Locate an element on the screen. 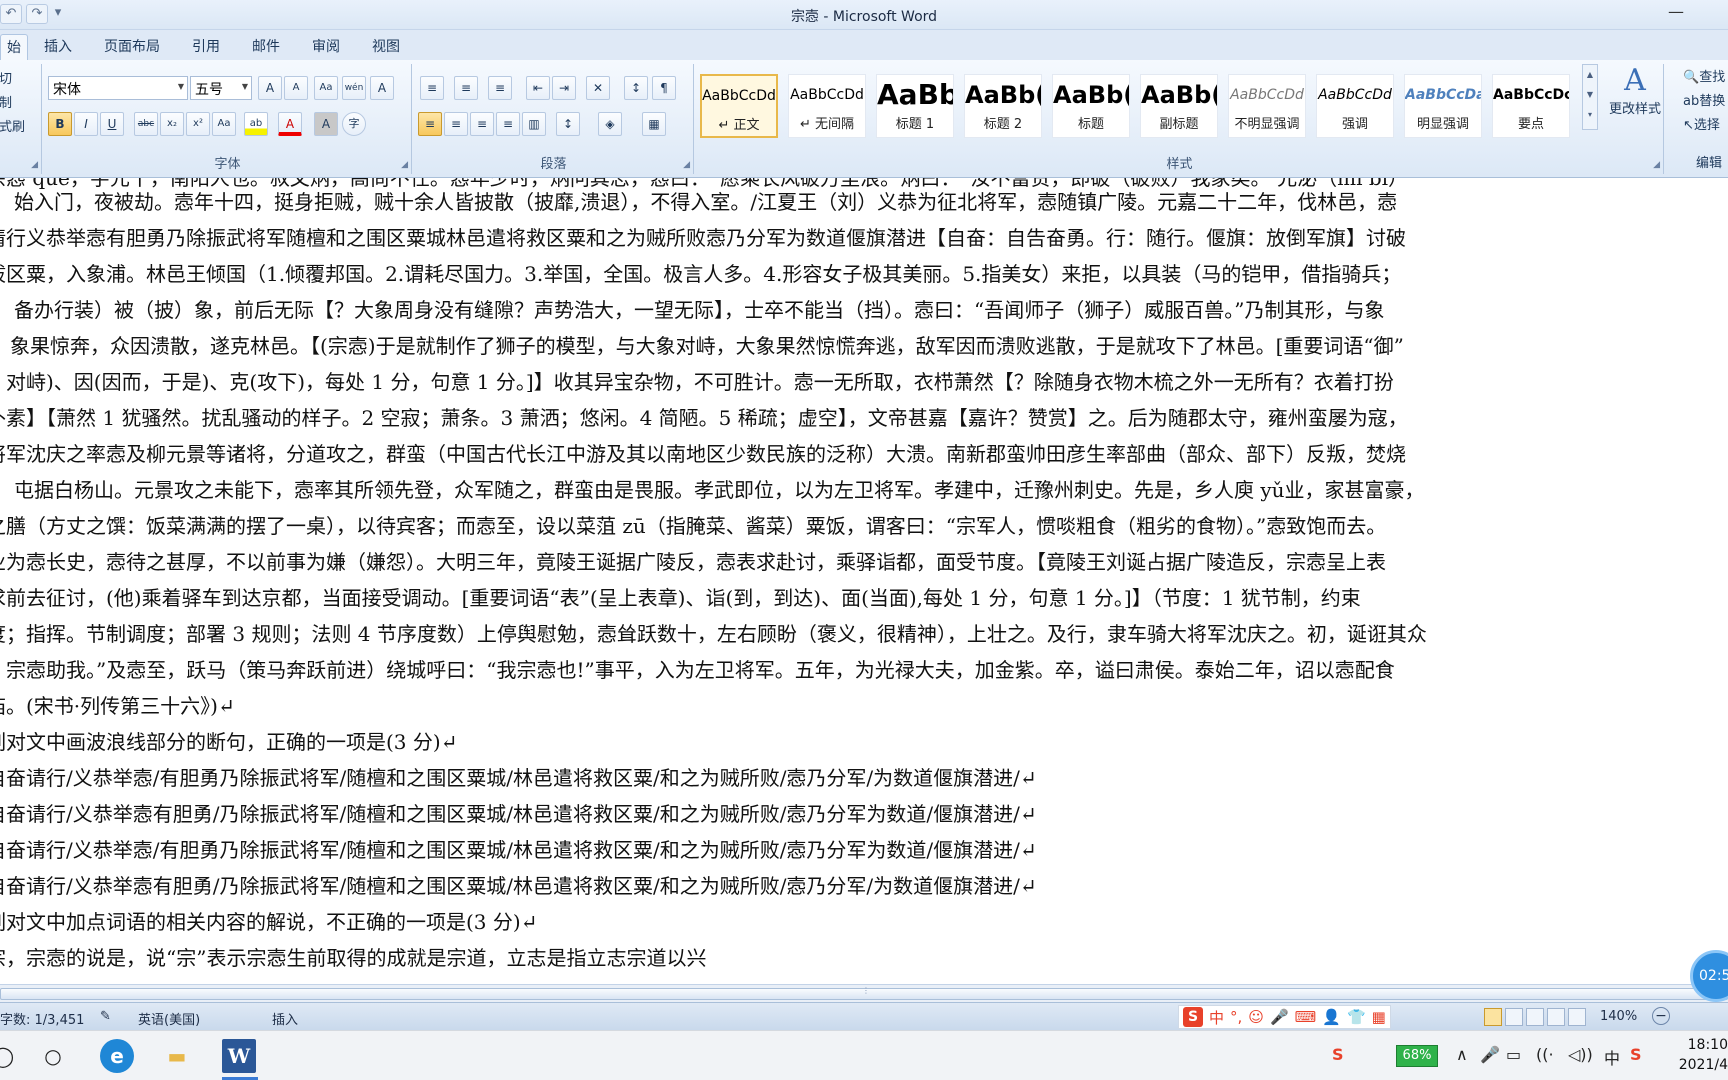 Image resolution: width=1728 pixels, height=1080 pixels. tab-review: 审阅 is located at coordinates (326, 47).